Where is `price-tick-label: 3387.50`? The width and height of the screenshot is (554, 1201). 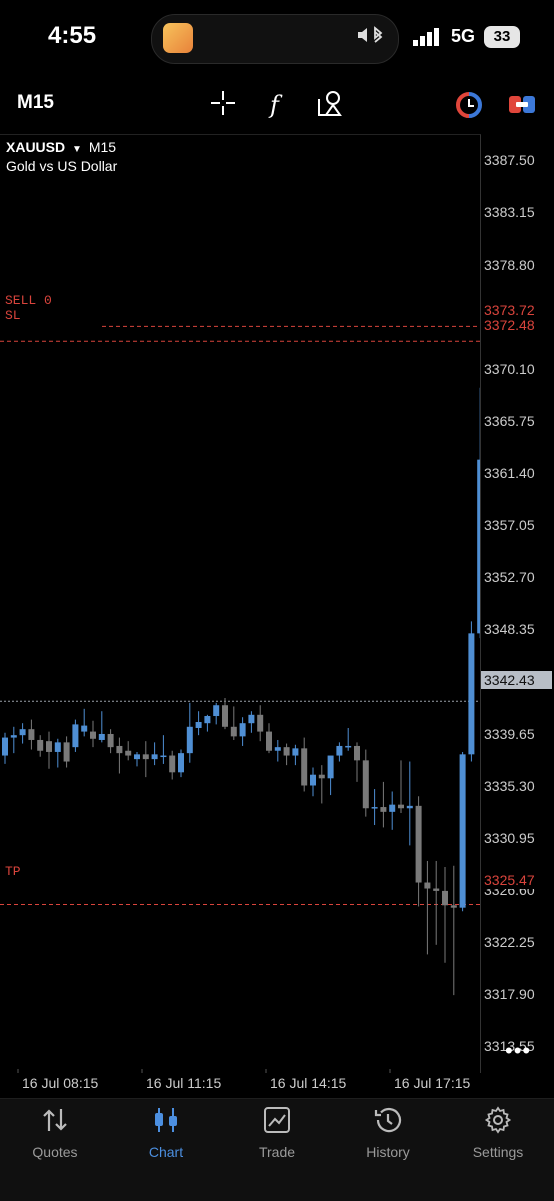
price-tick-label: 3387.50 is located at coordinates (509, 160).